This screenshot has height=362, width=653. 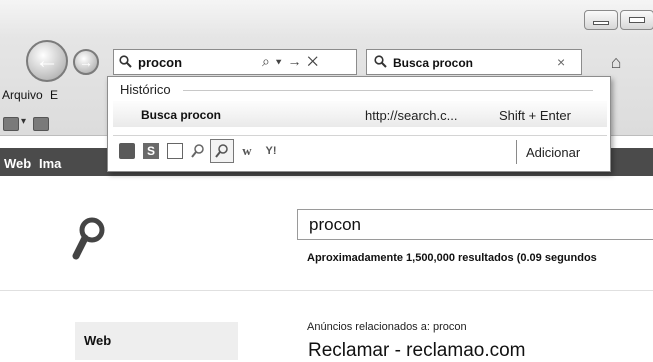 What do you see at coordinates (380, 61) in the screenshot?
I see `tab-search-icon` at bounding box center [380, 61].